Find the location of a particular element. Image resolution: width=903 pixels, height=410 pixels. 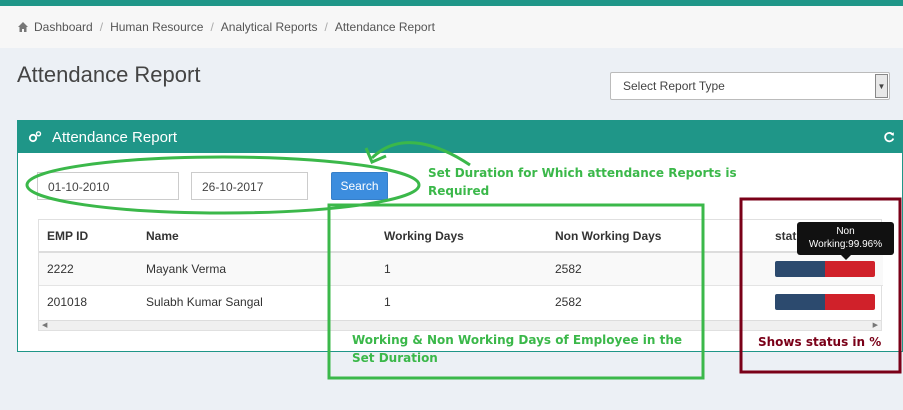

scroll-right-icon: ▶ is located at coordinates (875, 325).